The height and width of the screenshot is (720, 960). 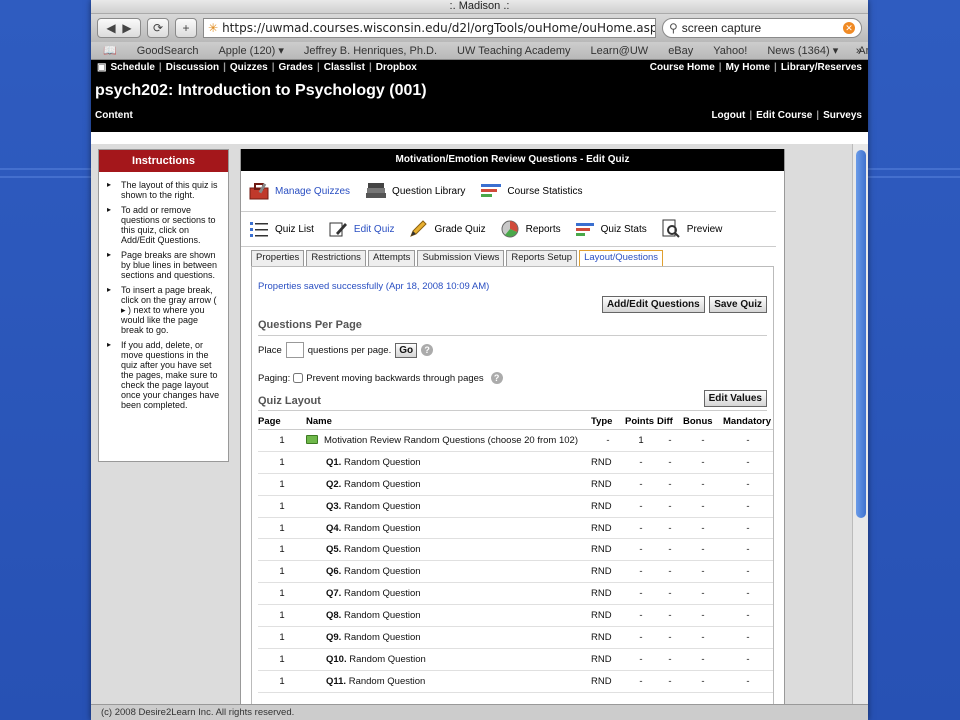 I want to click on tab-restrictions: Restrictions, so click(x=336, y=258).